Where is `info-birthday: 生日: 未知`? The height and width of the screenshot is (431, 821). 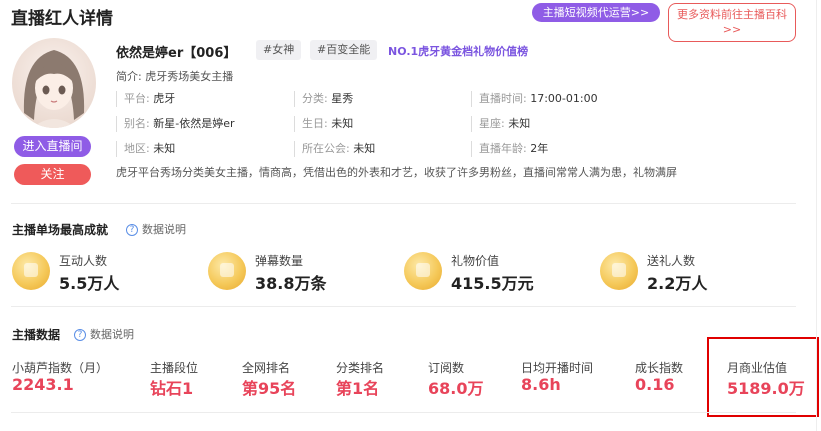 info-birthday: 生日: 未知 is located at coordinates (323, 124).